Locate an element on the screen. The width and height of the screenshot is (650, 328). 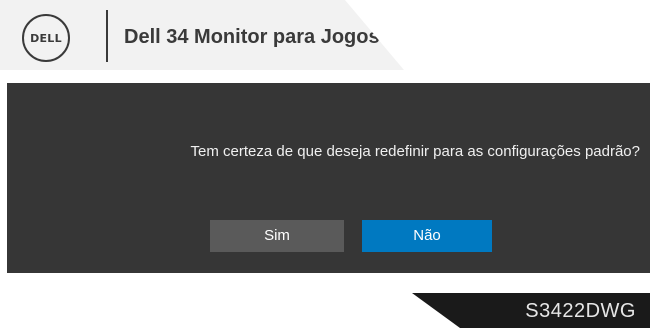
header-tab: DELL Dell 34 Monitor para Jogos is located at coordinates (202, 35).